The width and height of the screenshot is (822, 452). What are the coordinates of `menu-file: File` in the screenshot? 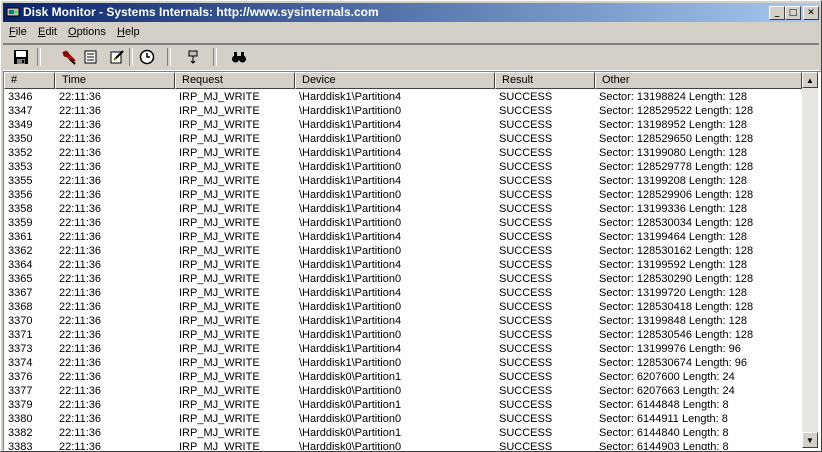 It's located at (18, 32).